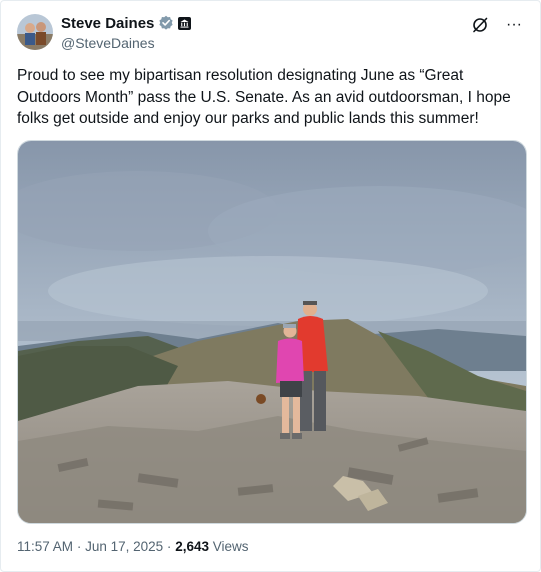 The height and width of the screenshot is (572, 541). I want to click on more-options-icon: ···, so click(514, 25).